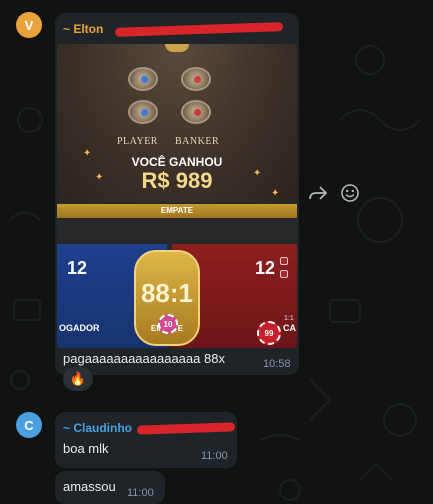 The height and width of the screenshot is (504, 433). Describe the element at coordinates (89, 486) in the screenshot. I see `message-text: amassou` at that location.